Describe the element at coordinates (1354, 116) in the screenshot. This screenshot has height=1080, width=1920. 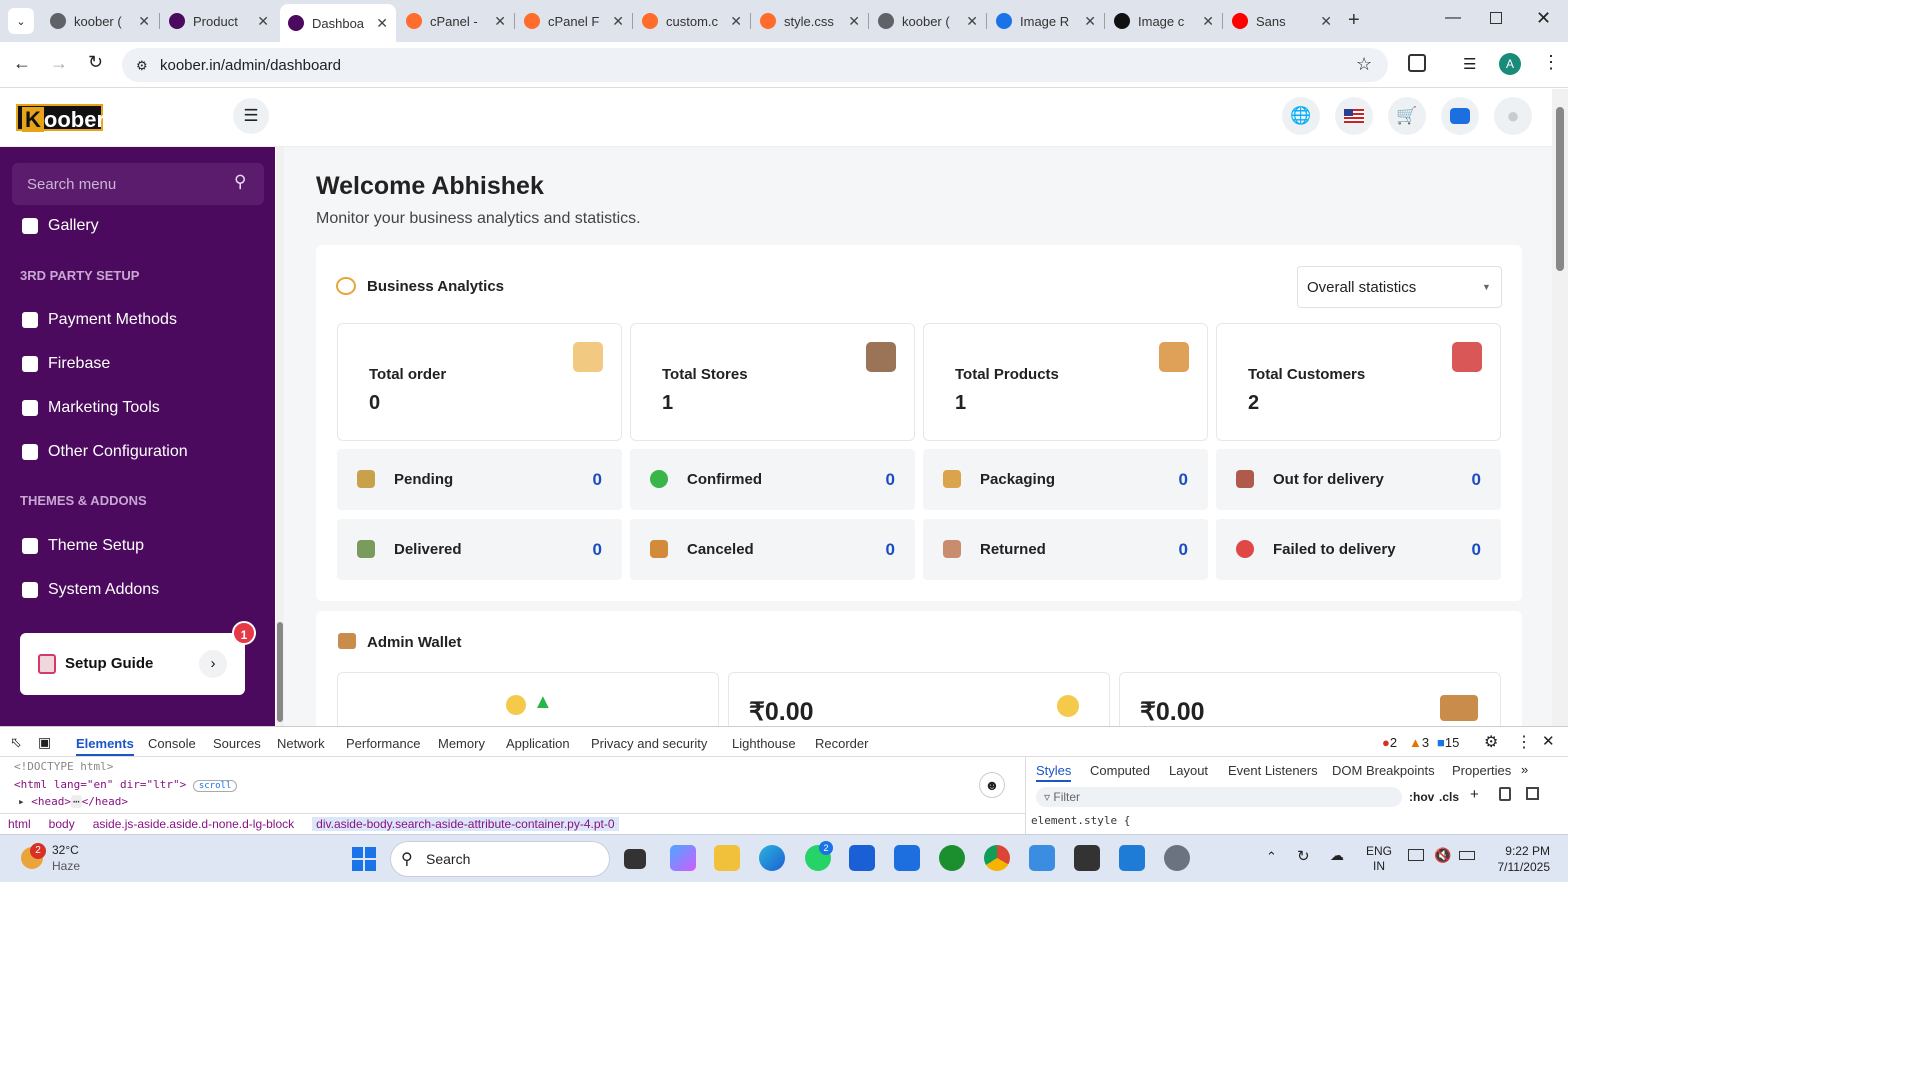
I see `us-flag-icon` at that location.